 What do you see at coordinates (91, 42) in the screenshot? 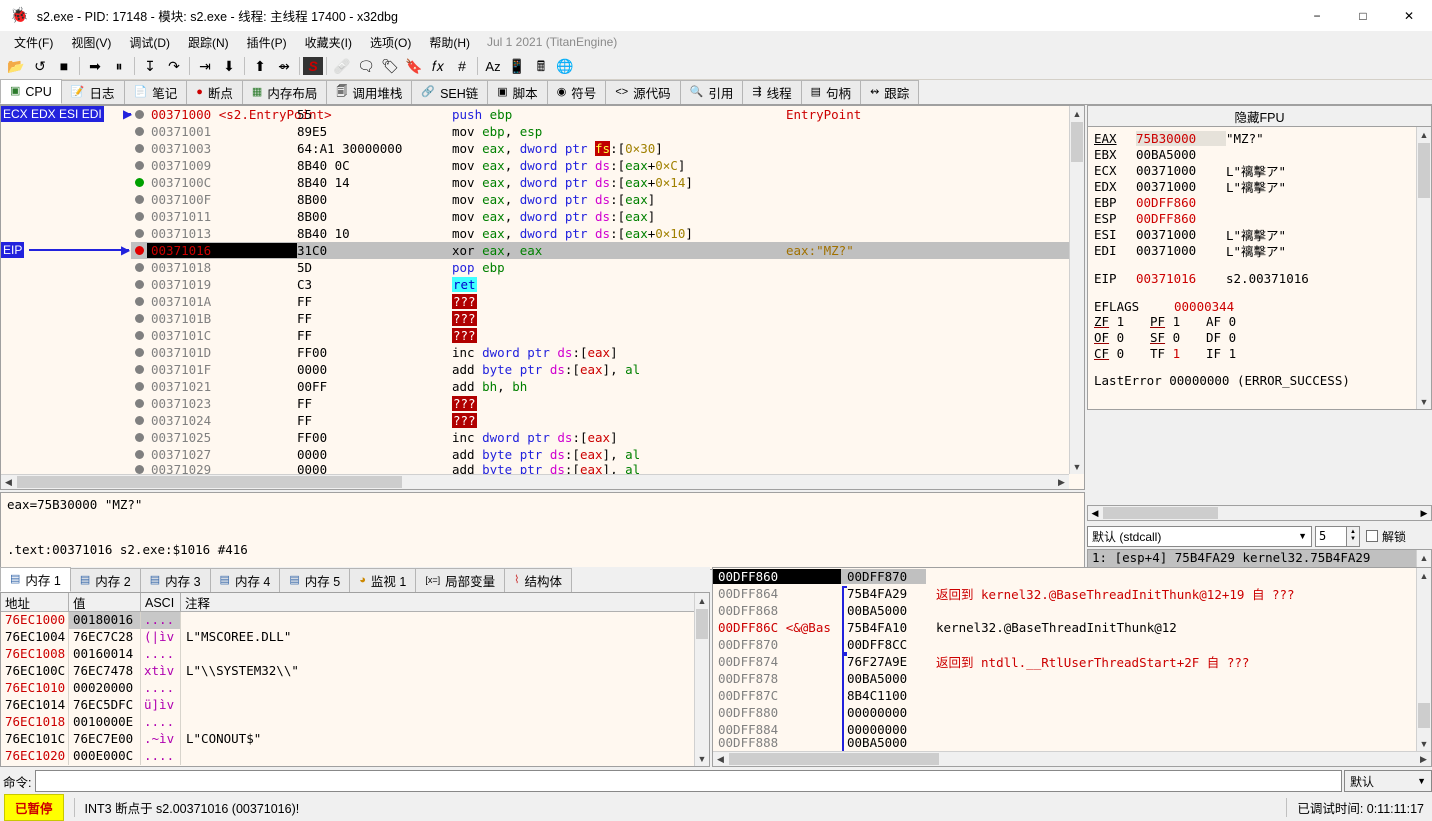
I see `menu-view: 视图(V)` at bounding box center [91, 42].